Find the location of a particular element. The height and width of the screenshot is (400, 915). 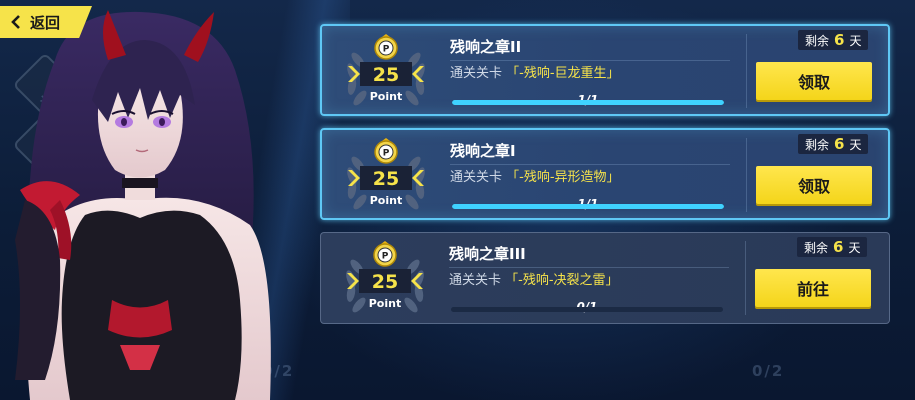

mission-description: 通关关卡 「-残响-异形造物」 is located at coordinates (535, 175).